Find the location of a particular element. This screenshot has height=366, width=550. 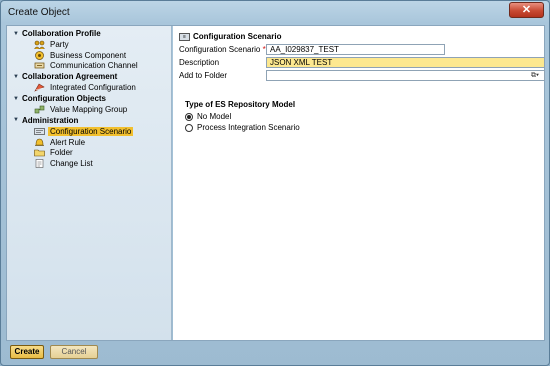

folder-picker-icon: ⧉▾ is located at coordinates (535, 76).